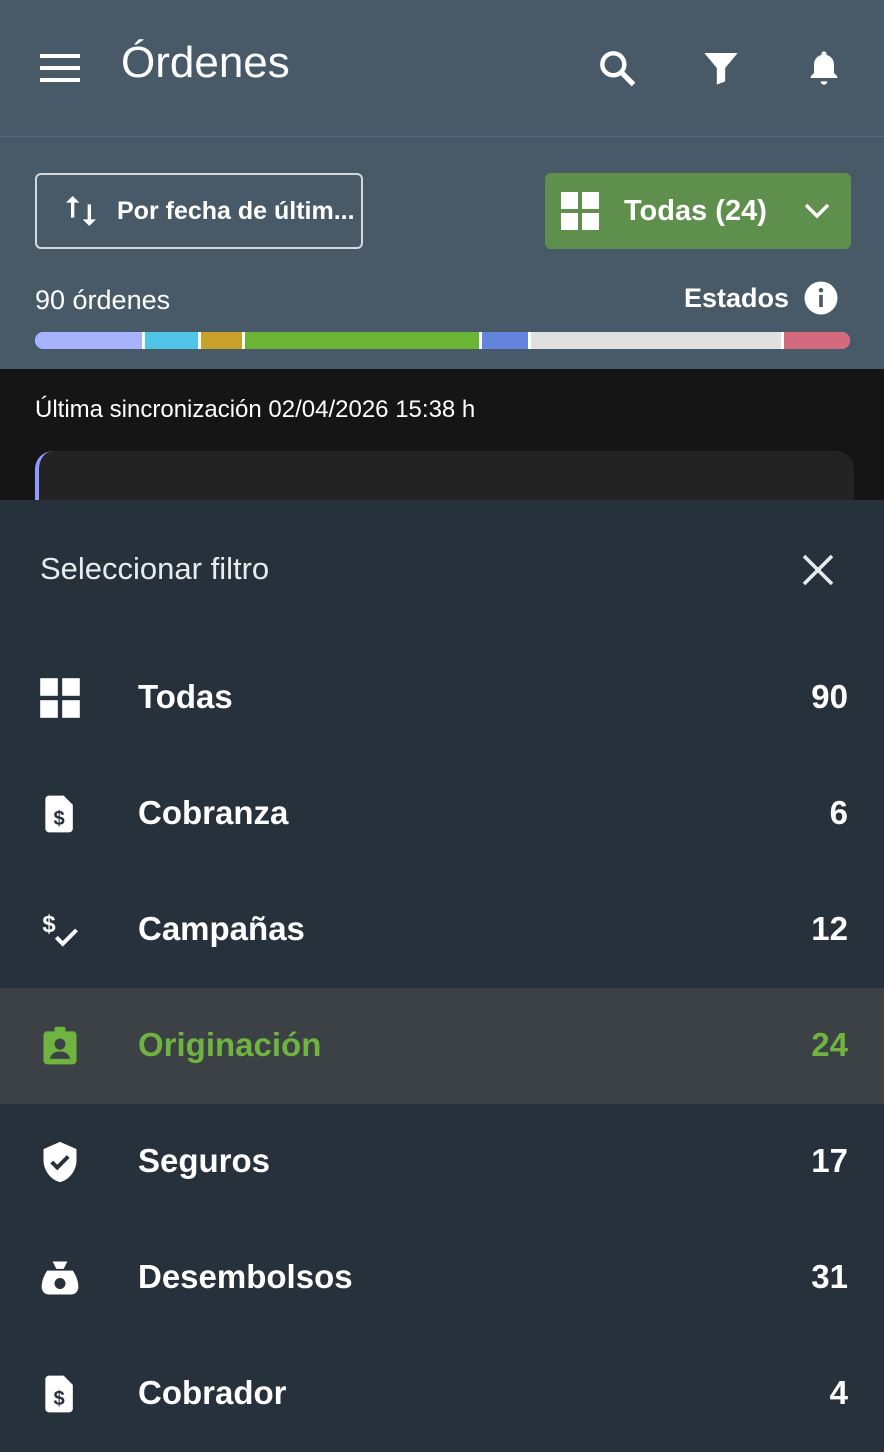  I want to click on filter-label: Todas (24), so click(695, 210).